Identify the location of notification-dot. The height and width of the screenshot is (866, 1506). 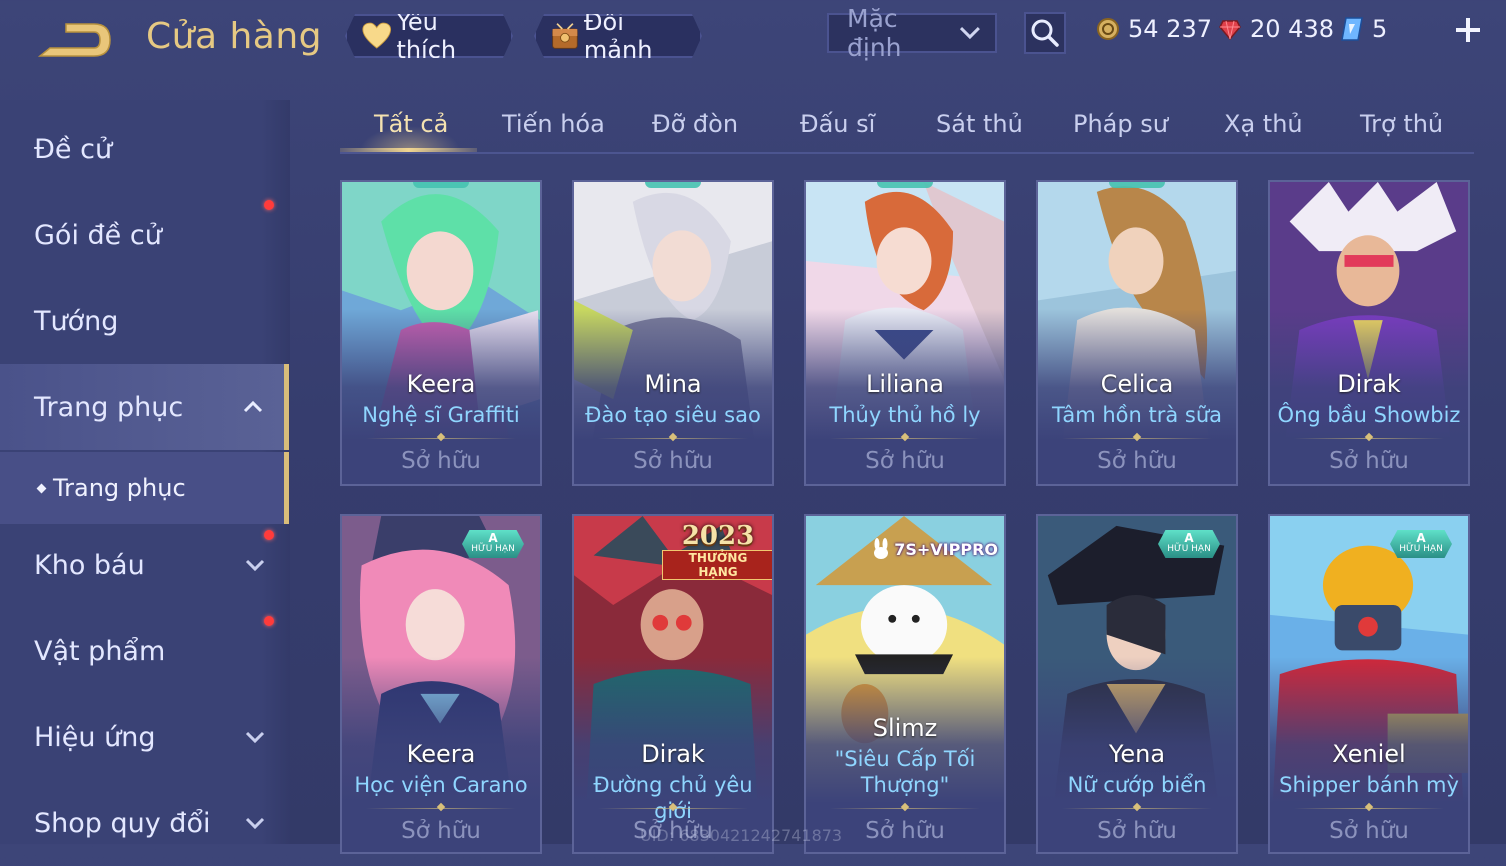
(269, 205).